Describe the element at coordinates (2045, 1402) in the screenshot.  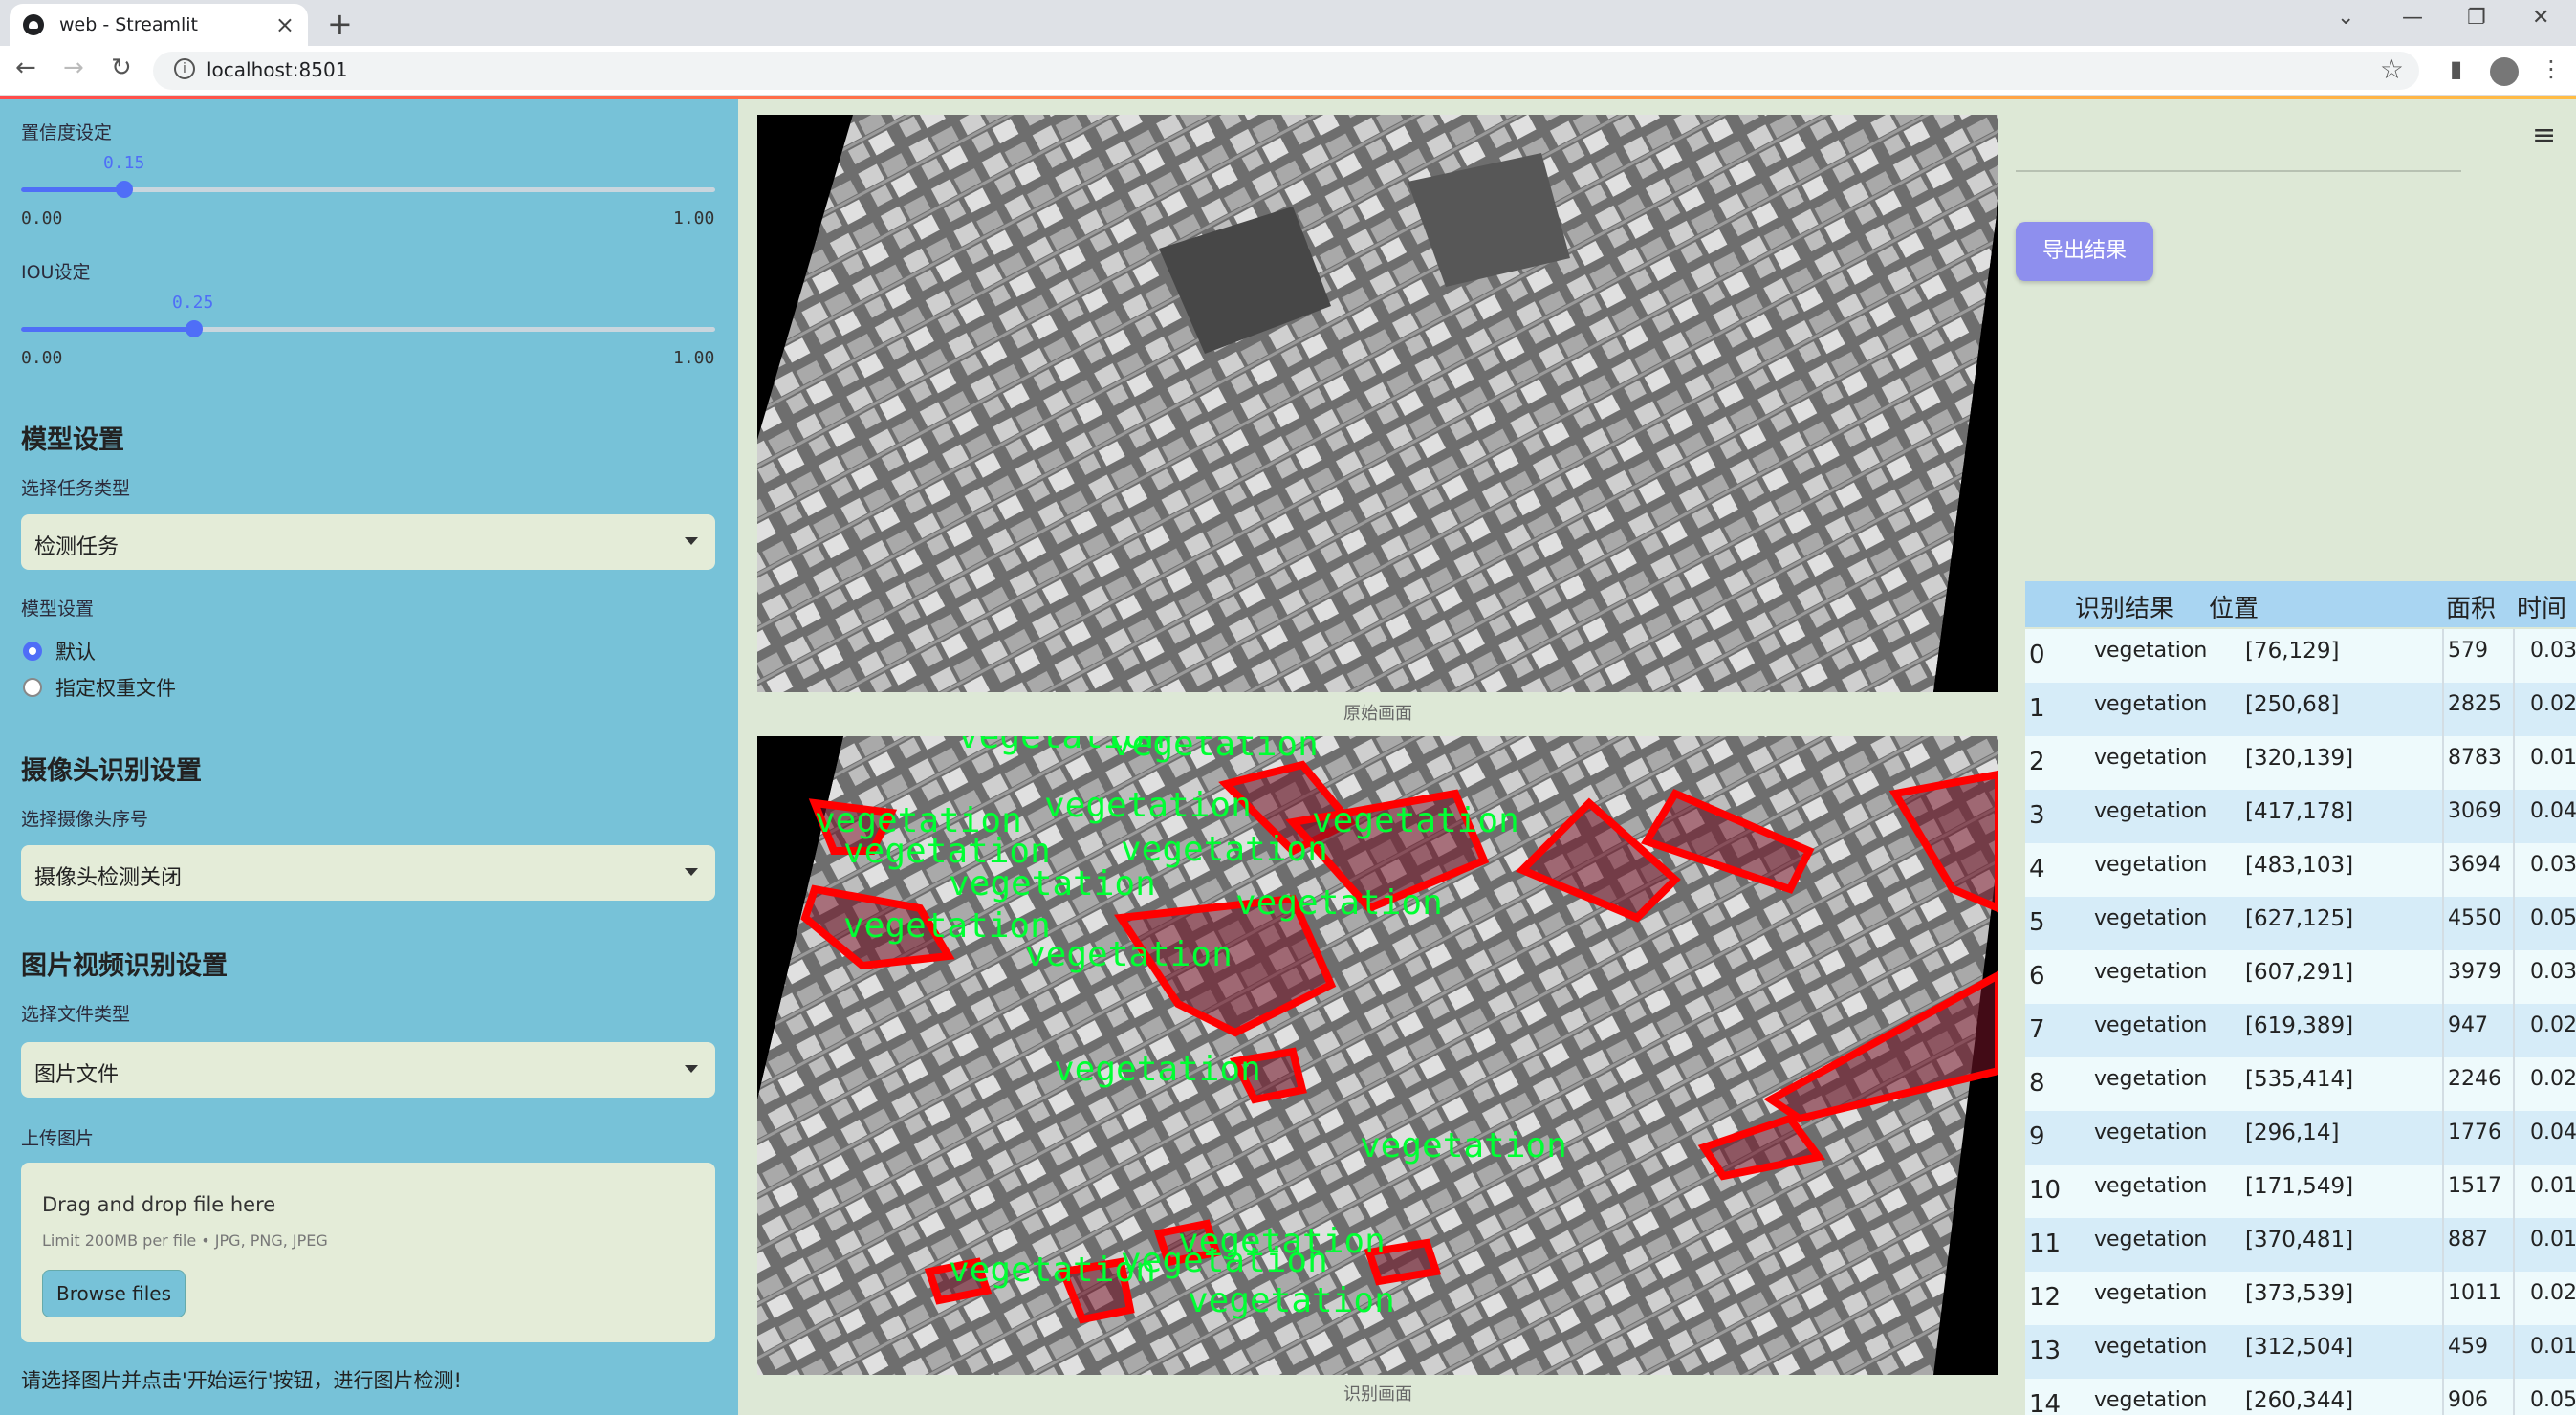
I see `row-index: 14` at that location.